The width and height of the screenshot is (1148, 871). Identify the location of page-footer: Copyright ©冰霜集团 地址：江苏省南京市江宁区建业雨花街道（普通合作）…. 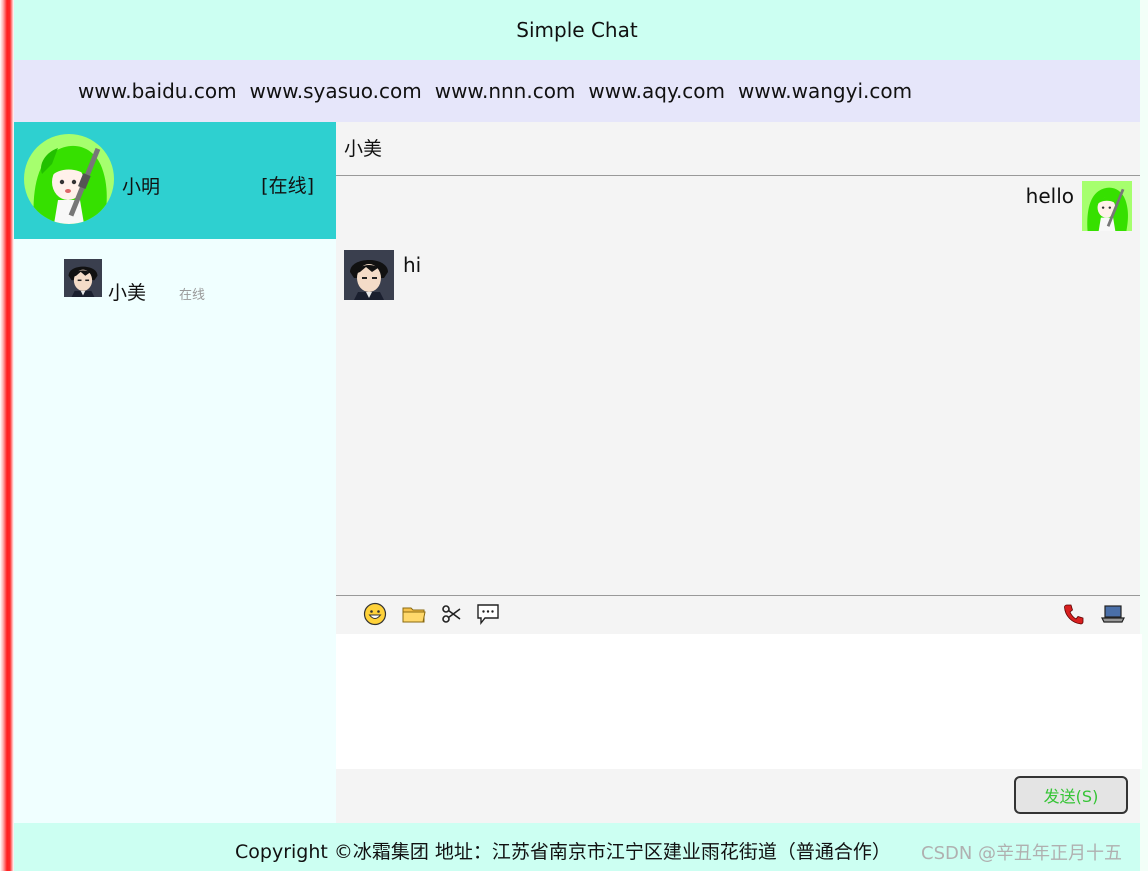
(577, 847).